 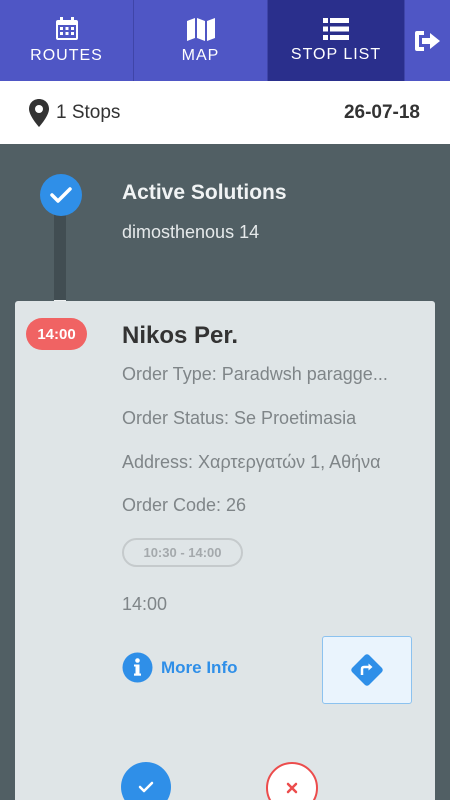 I want to click on order-address: Address: Χαρτεργατών 1, Αθήνα, so click(x=251, y=462).